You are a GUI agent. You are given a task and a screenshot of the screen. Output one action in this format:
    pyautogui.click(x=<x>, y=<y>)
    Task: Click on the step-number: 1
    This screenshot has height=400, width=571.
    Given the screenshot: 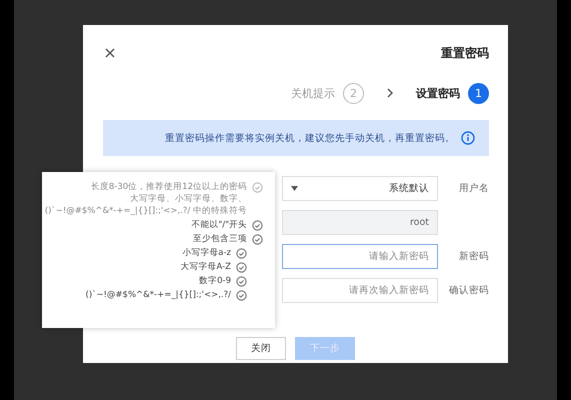 What is the action you would take?
    pyautogui.click(x=478, y=93)
    